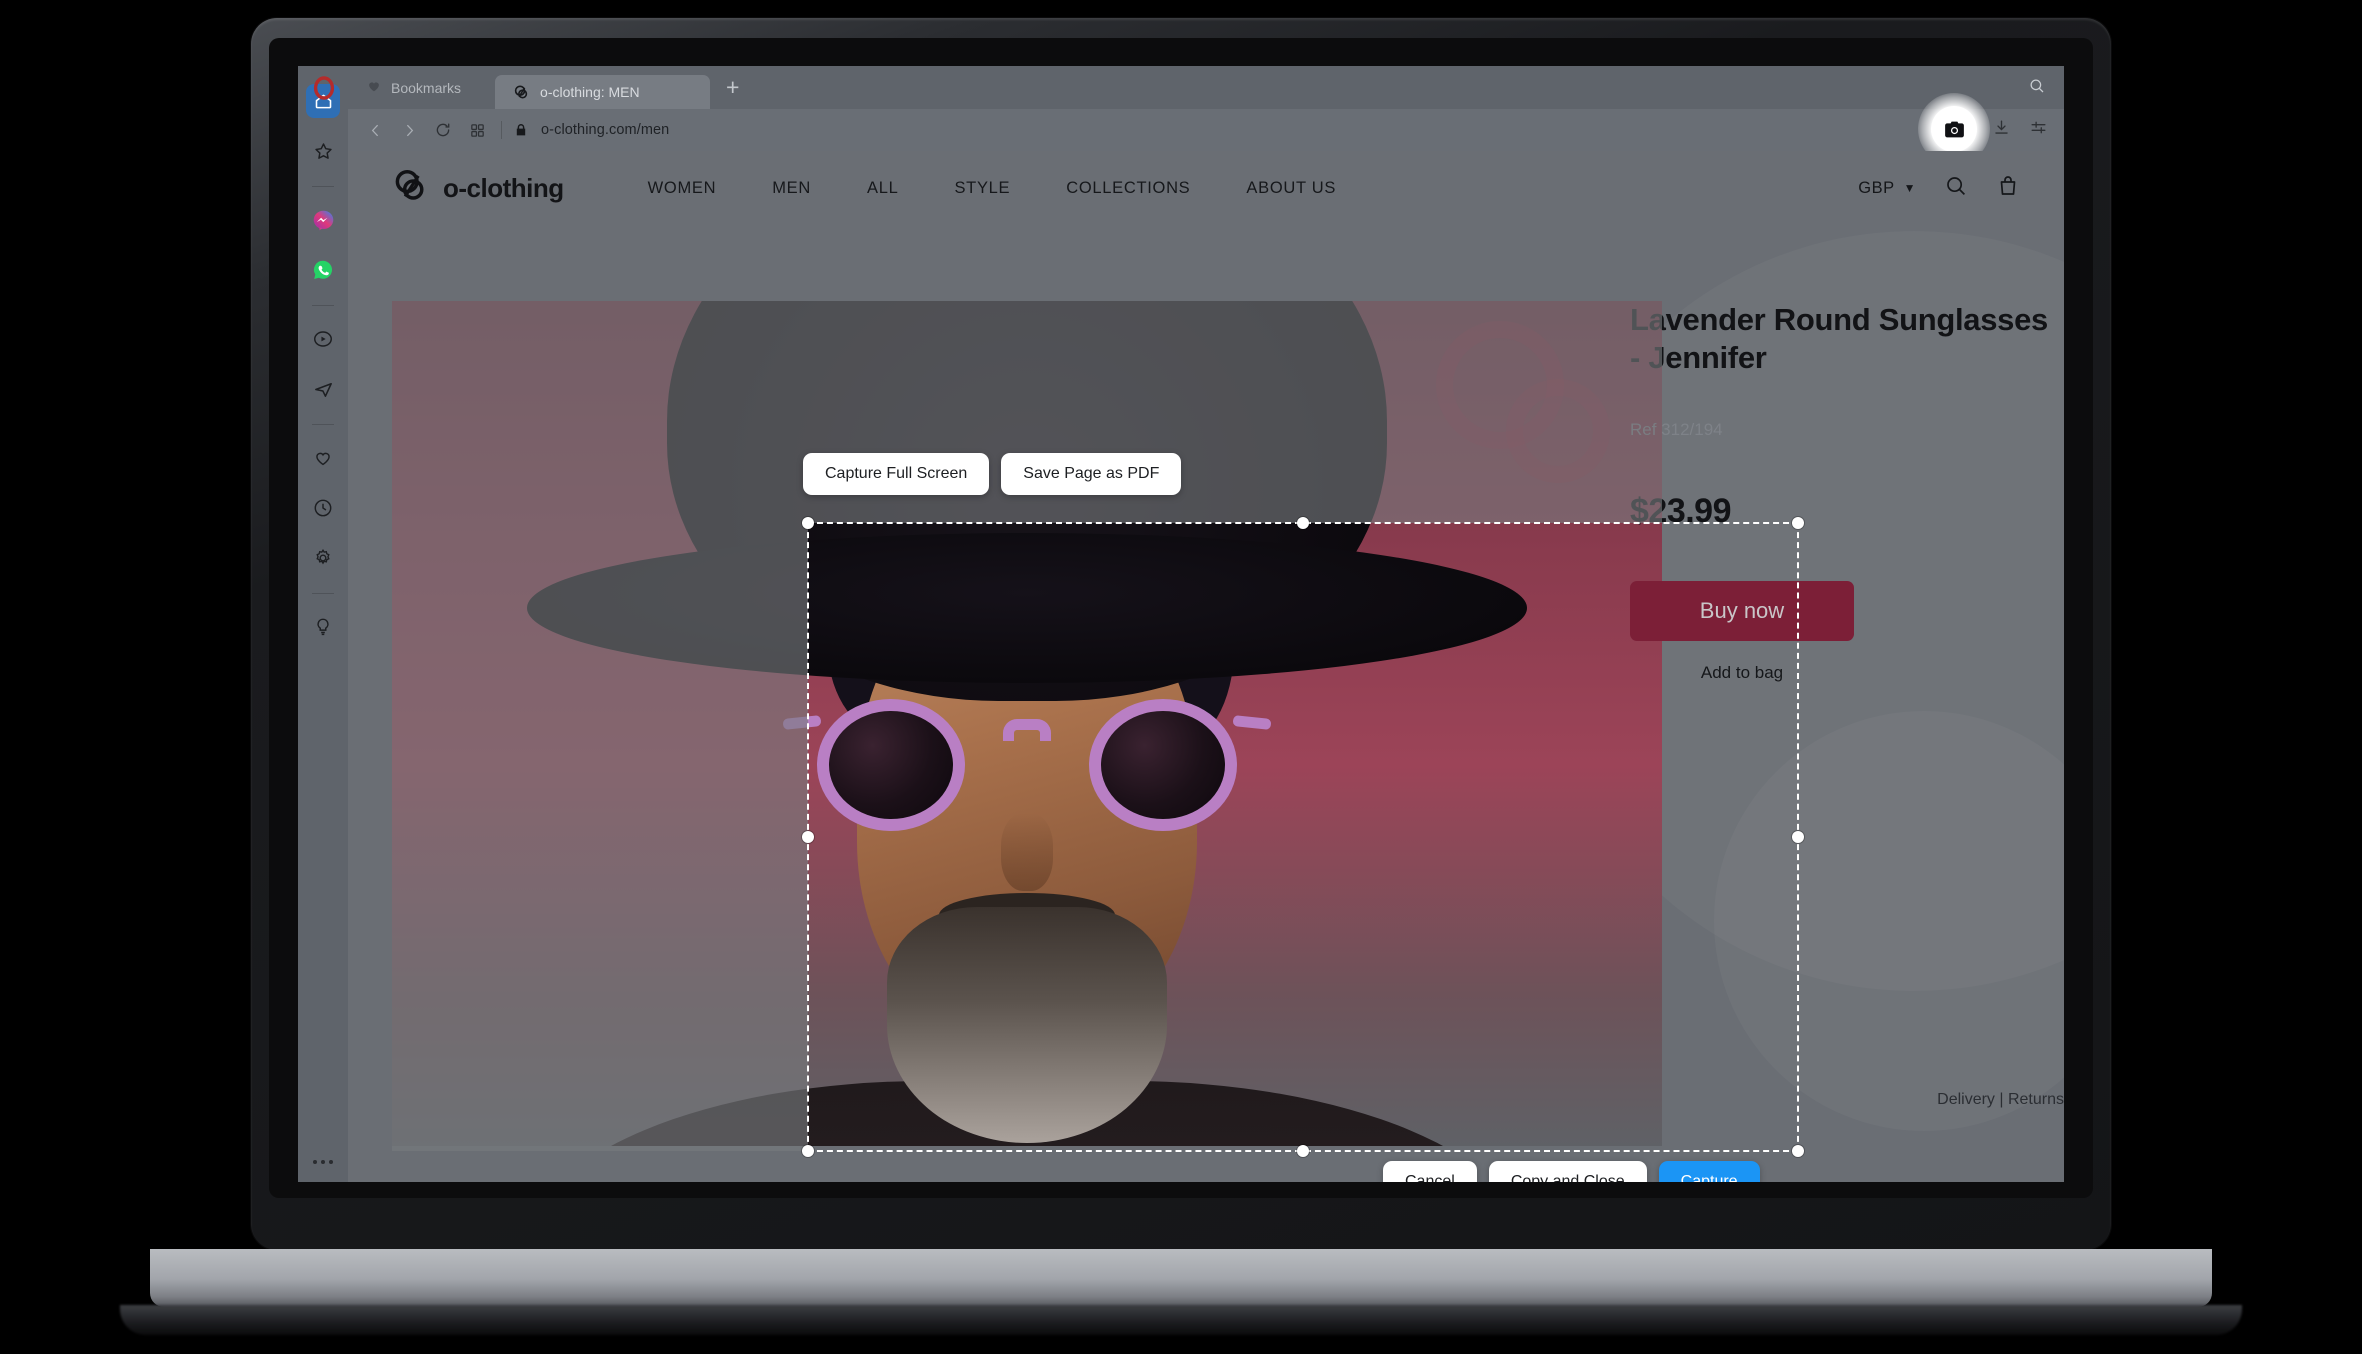 The image size is (2362, 1354). Describe the element at coordinates (443, 130) in the screenshot. I see `reload-button` at that location.